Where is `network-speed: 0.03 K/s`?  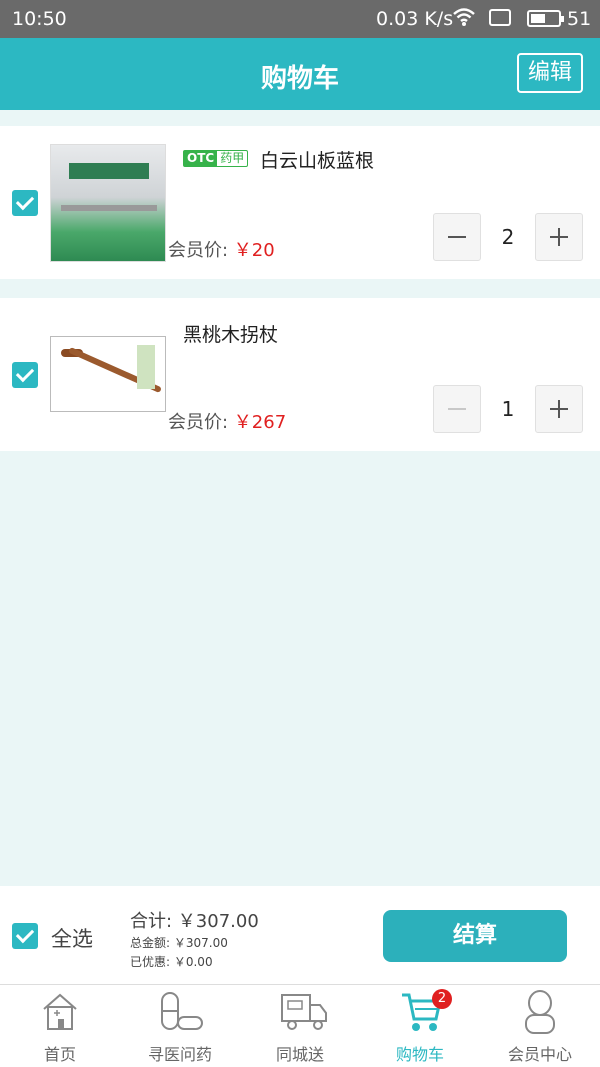 network-speed: 0.03 K/s is located at coordinates (415, 19).